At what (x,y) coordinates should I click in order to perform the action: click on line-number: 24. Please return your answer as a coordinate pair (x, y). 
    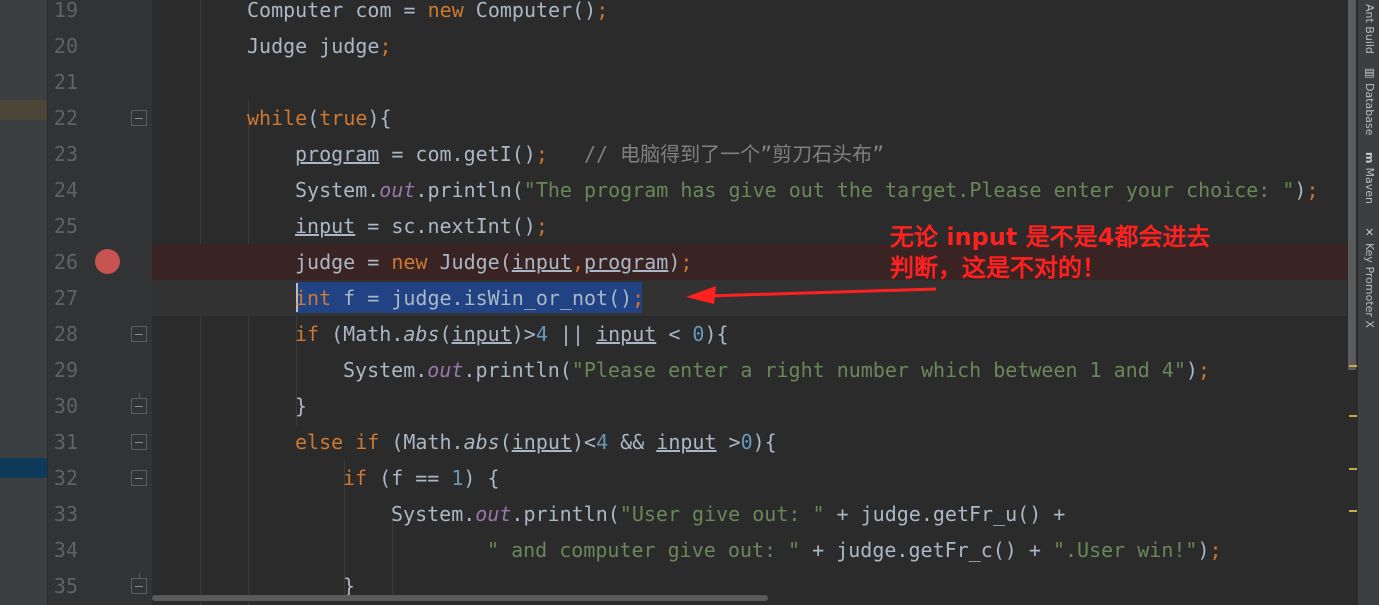
    Looking at the image, I should click on (63, 190).